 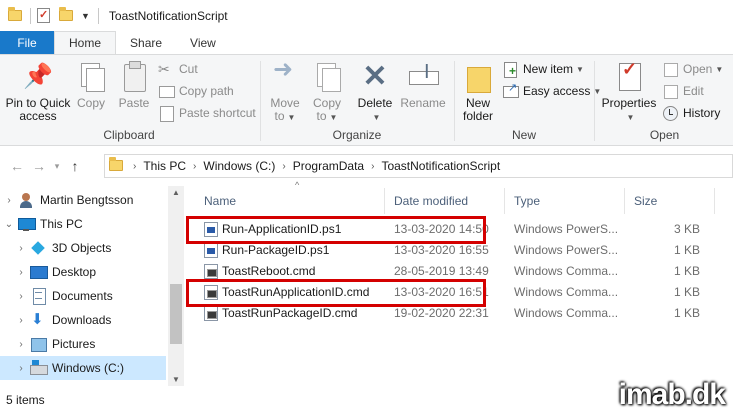 I want to click on rename-button: Rename, so click(x=423, y=85).